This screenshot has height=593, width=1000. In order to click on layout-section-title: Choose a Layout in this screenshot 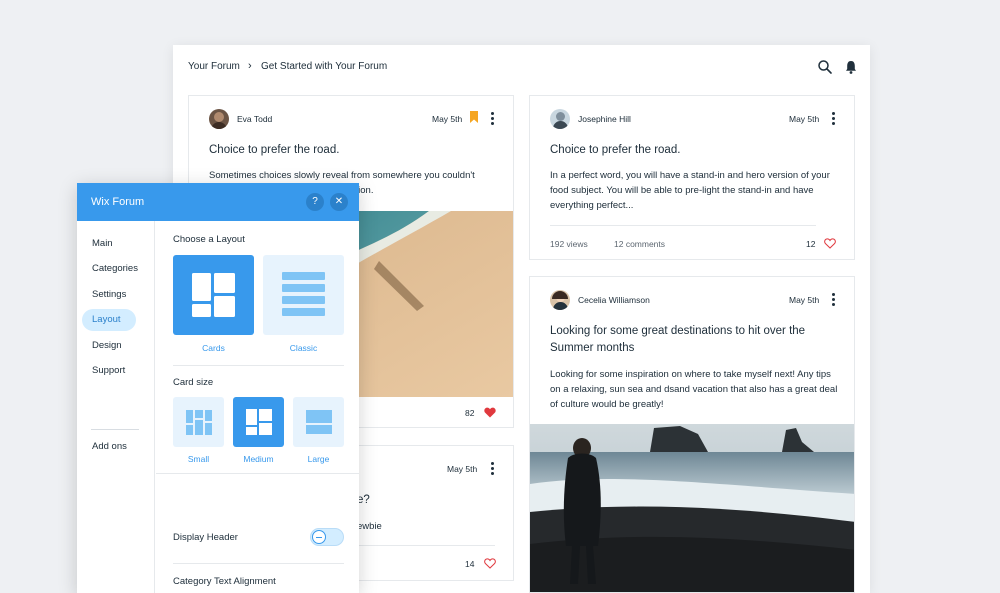, I will do `click(209, 239)`.